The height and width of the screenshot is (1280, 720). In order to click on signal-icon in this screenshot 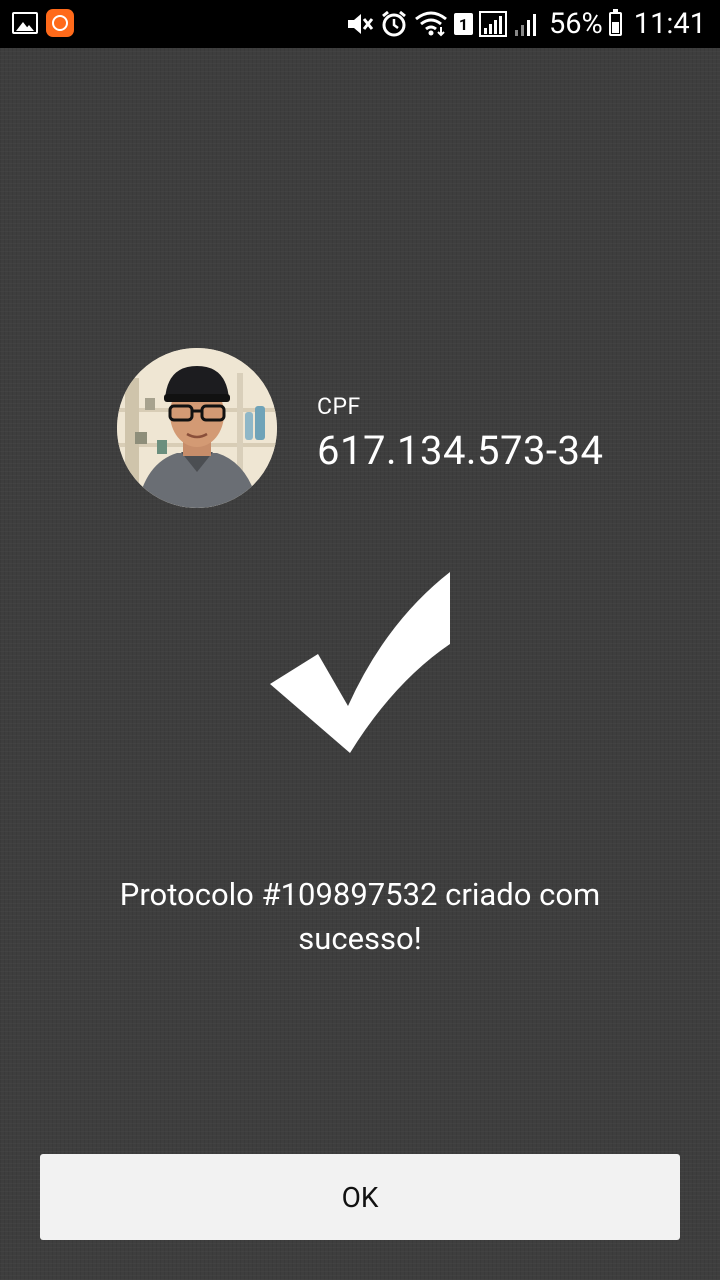, I will do `click(510, 24)`.